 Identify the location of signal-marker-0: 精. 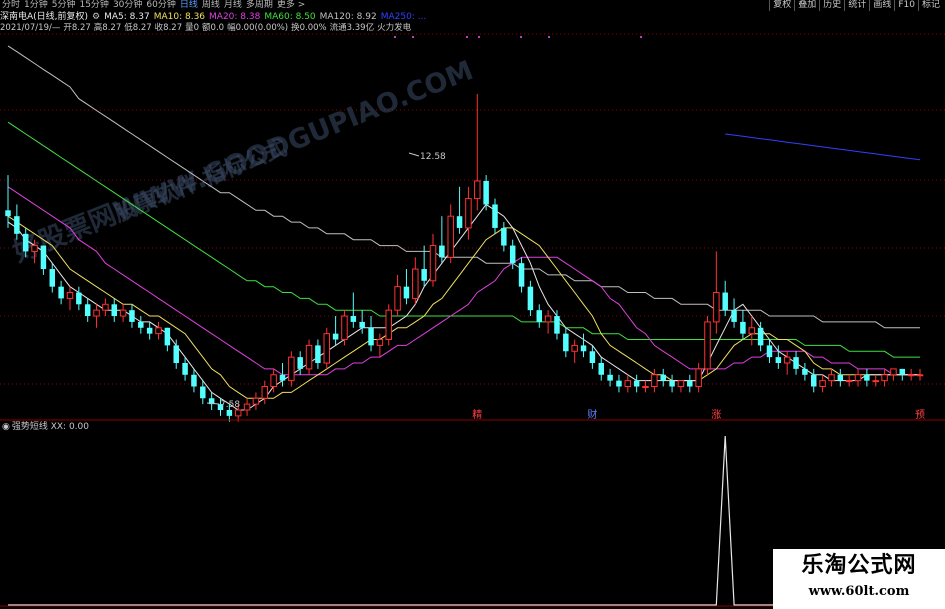
(477, 414).